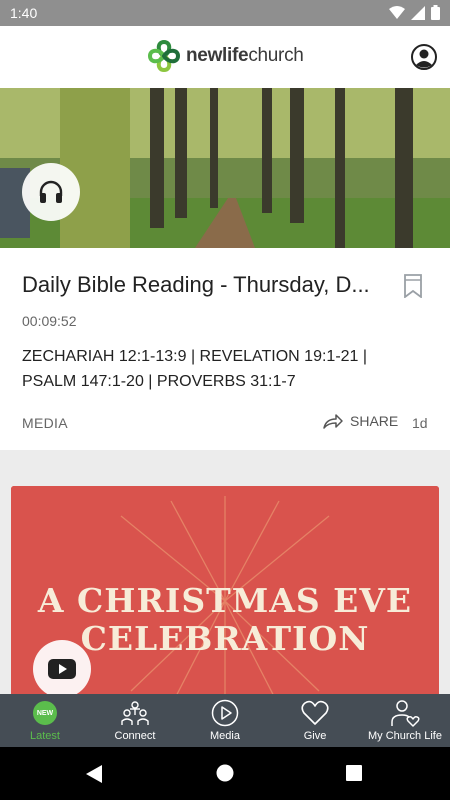 This screenshot has width=450, height=800. What do you see at coordinates (225, 13) in the screenshot?
I see `status-bar: 1:40` at bounding box center [225, 13].